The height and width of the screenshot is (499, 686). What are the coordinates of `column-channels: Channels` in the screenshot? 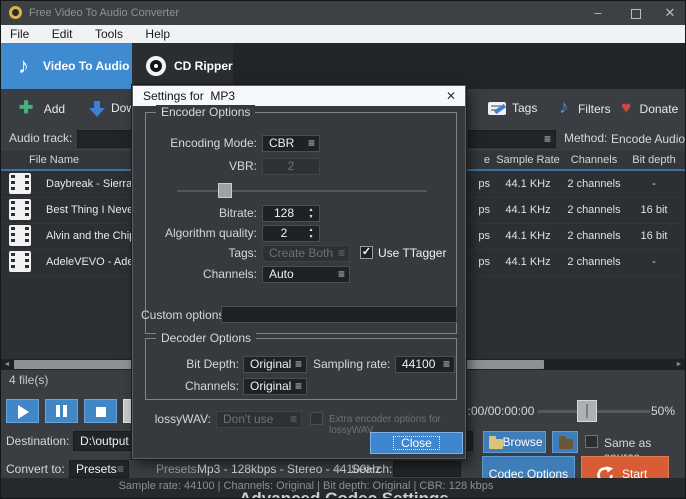 It's located at (594, 160).